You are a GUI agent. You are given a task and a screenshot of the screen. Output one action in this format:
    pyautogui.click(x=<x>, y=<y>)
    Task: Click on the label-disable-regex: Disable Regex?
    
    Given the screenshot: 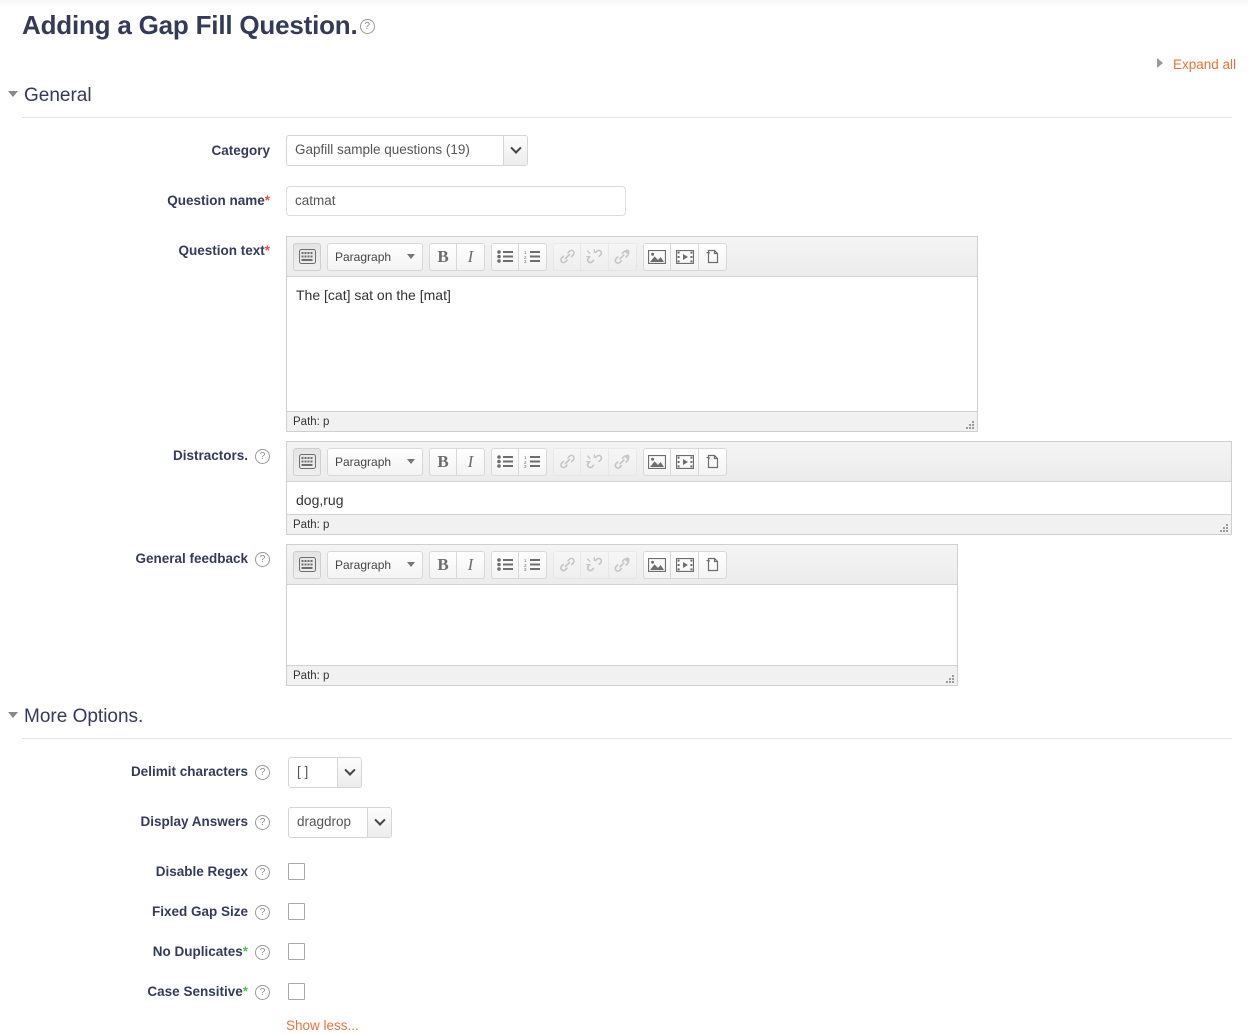 What is the action you would take?
    pyautogui.click(x=150, y=872)
    